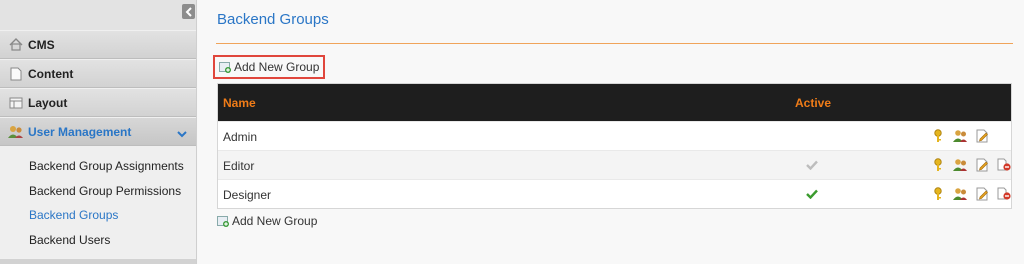  Describe the element at coordinates (80, 131) in the screenshot. I see `sidebar-item-label: User Management` at that location.